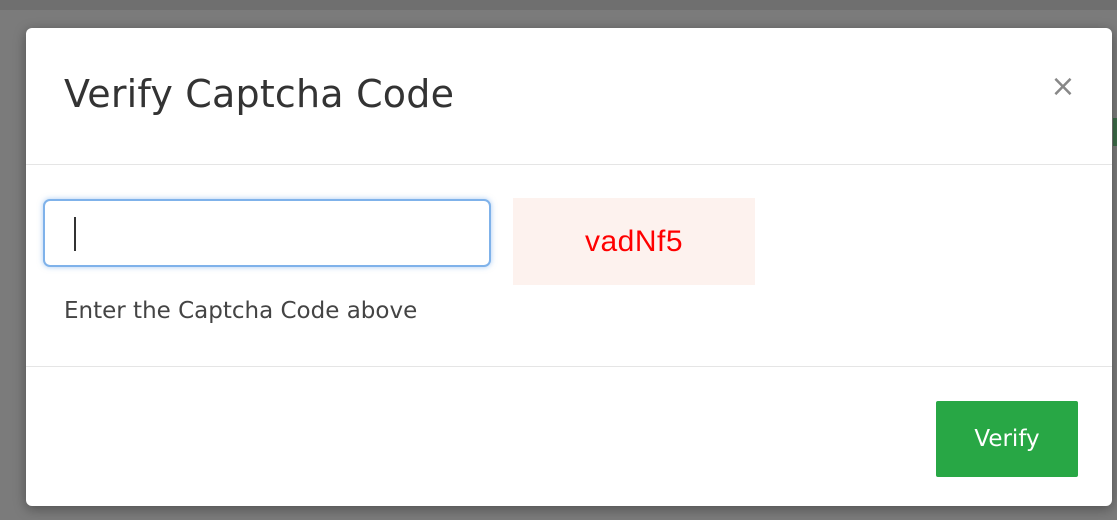 The image size is (1117, 520). Describe the element at coordinates (75, 234) in the screenshot. I see `text-caret` at that location.